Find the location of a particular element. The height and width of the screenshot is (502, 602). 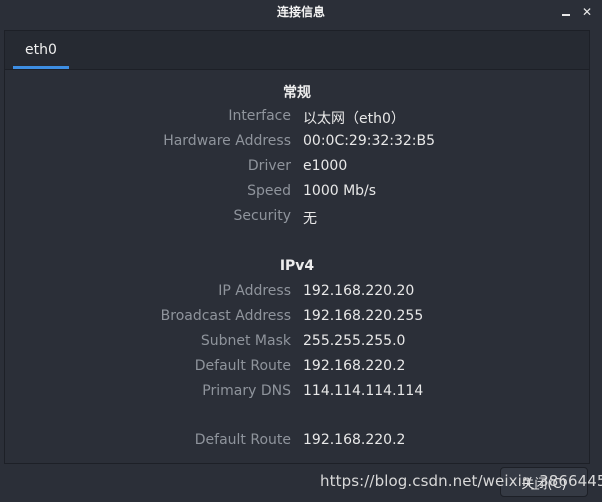

info-row-ip-address: IP Address 192.168.220.20 is located at coordinates (297, 293).